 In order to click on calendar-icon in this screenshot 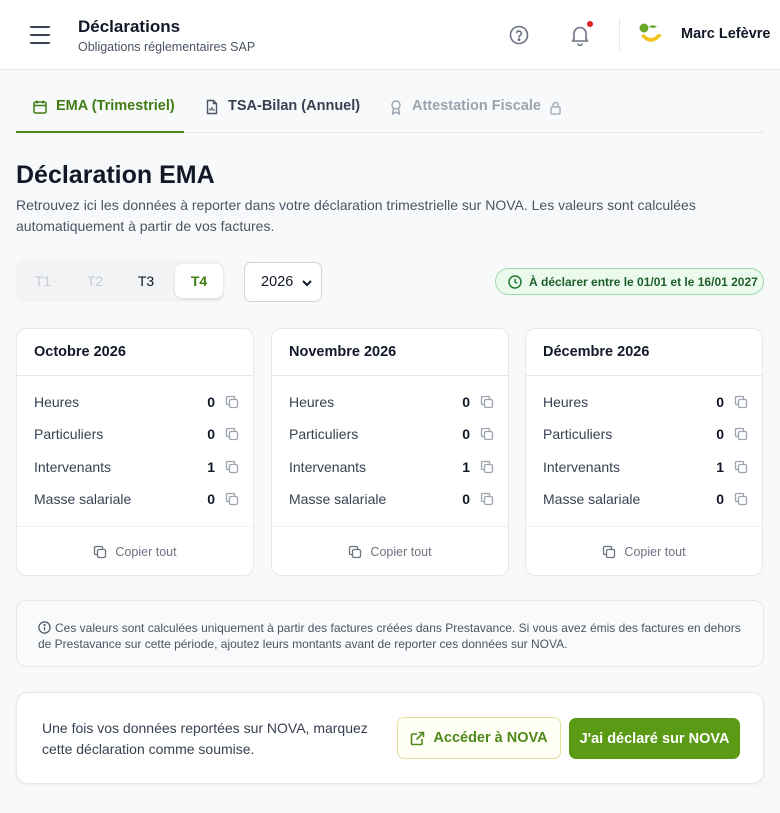, I will do `click(40, 107)`.